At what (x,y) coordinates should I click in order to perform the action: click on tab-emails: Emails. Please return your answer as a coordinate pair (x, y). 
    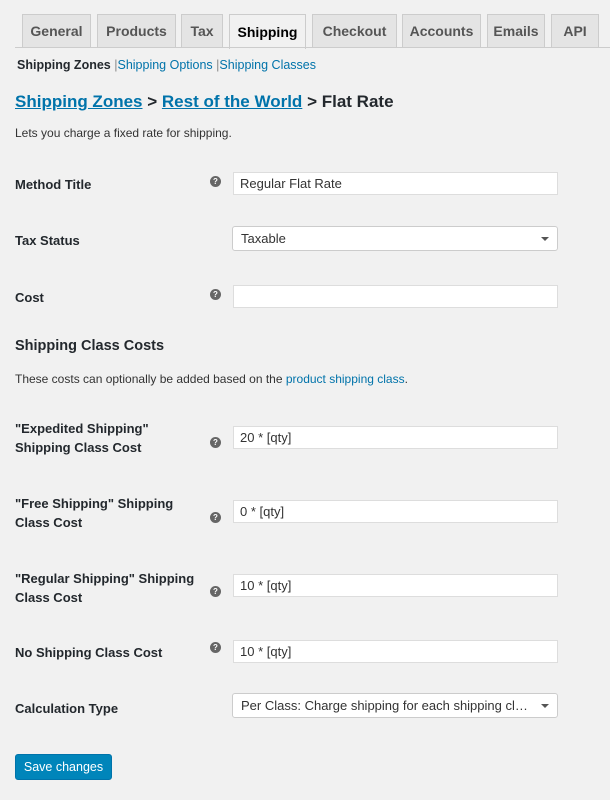
    Looking at the image, I should click on (516, 30).